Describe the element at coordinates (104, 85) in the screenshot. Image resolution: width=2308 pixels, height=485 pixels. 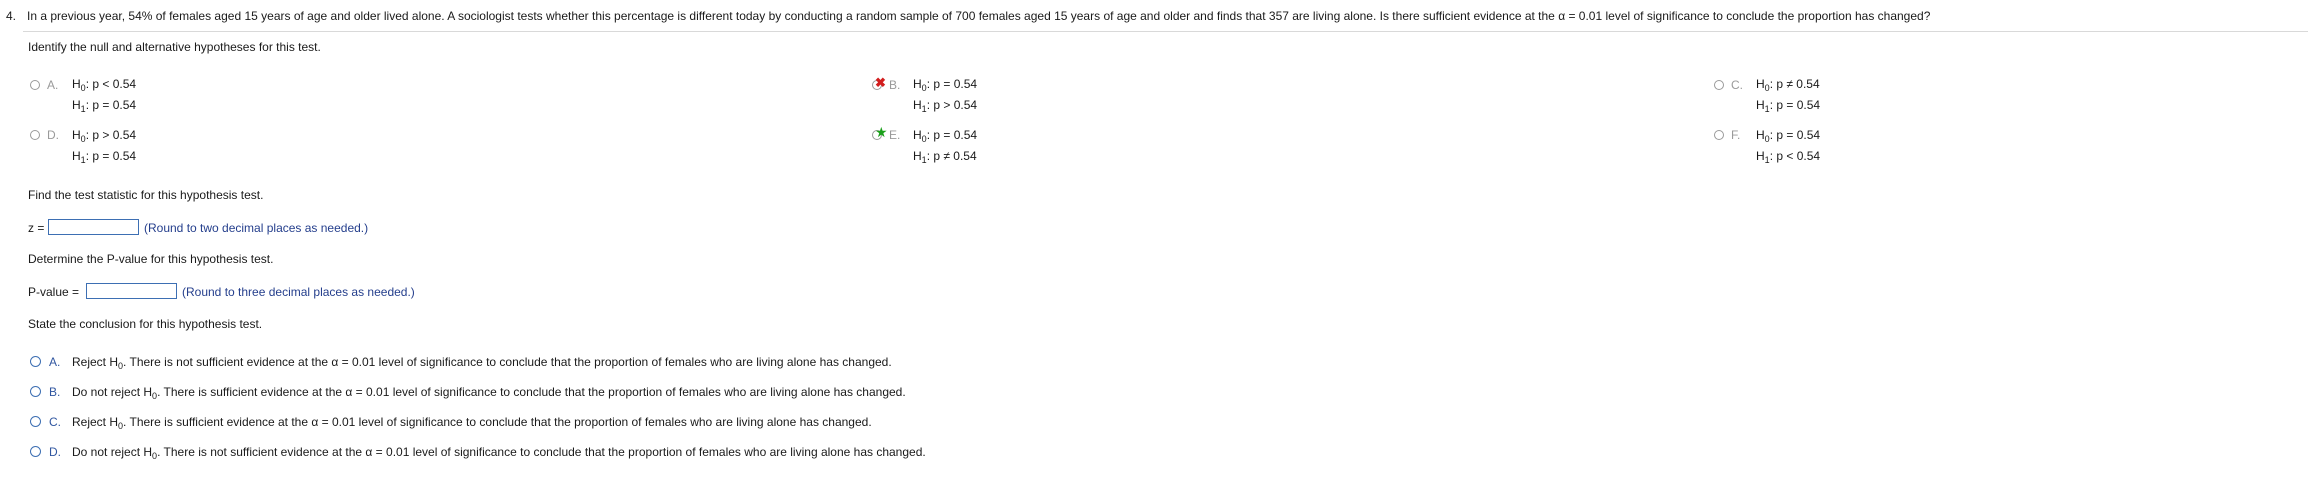
I see `null-hypothesis: H0: p < 0.54` at that location.